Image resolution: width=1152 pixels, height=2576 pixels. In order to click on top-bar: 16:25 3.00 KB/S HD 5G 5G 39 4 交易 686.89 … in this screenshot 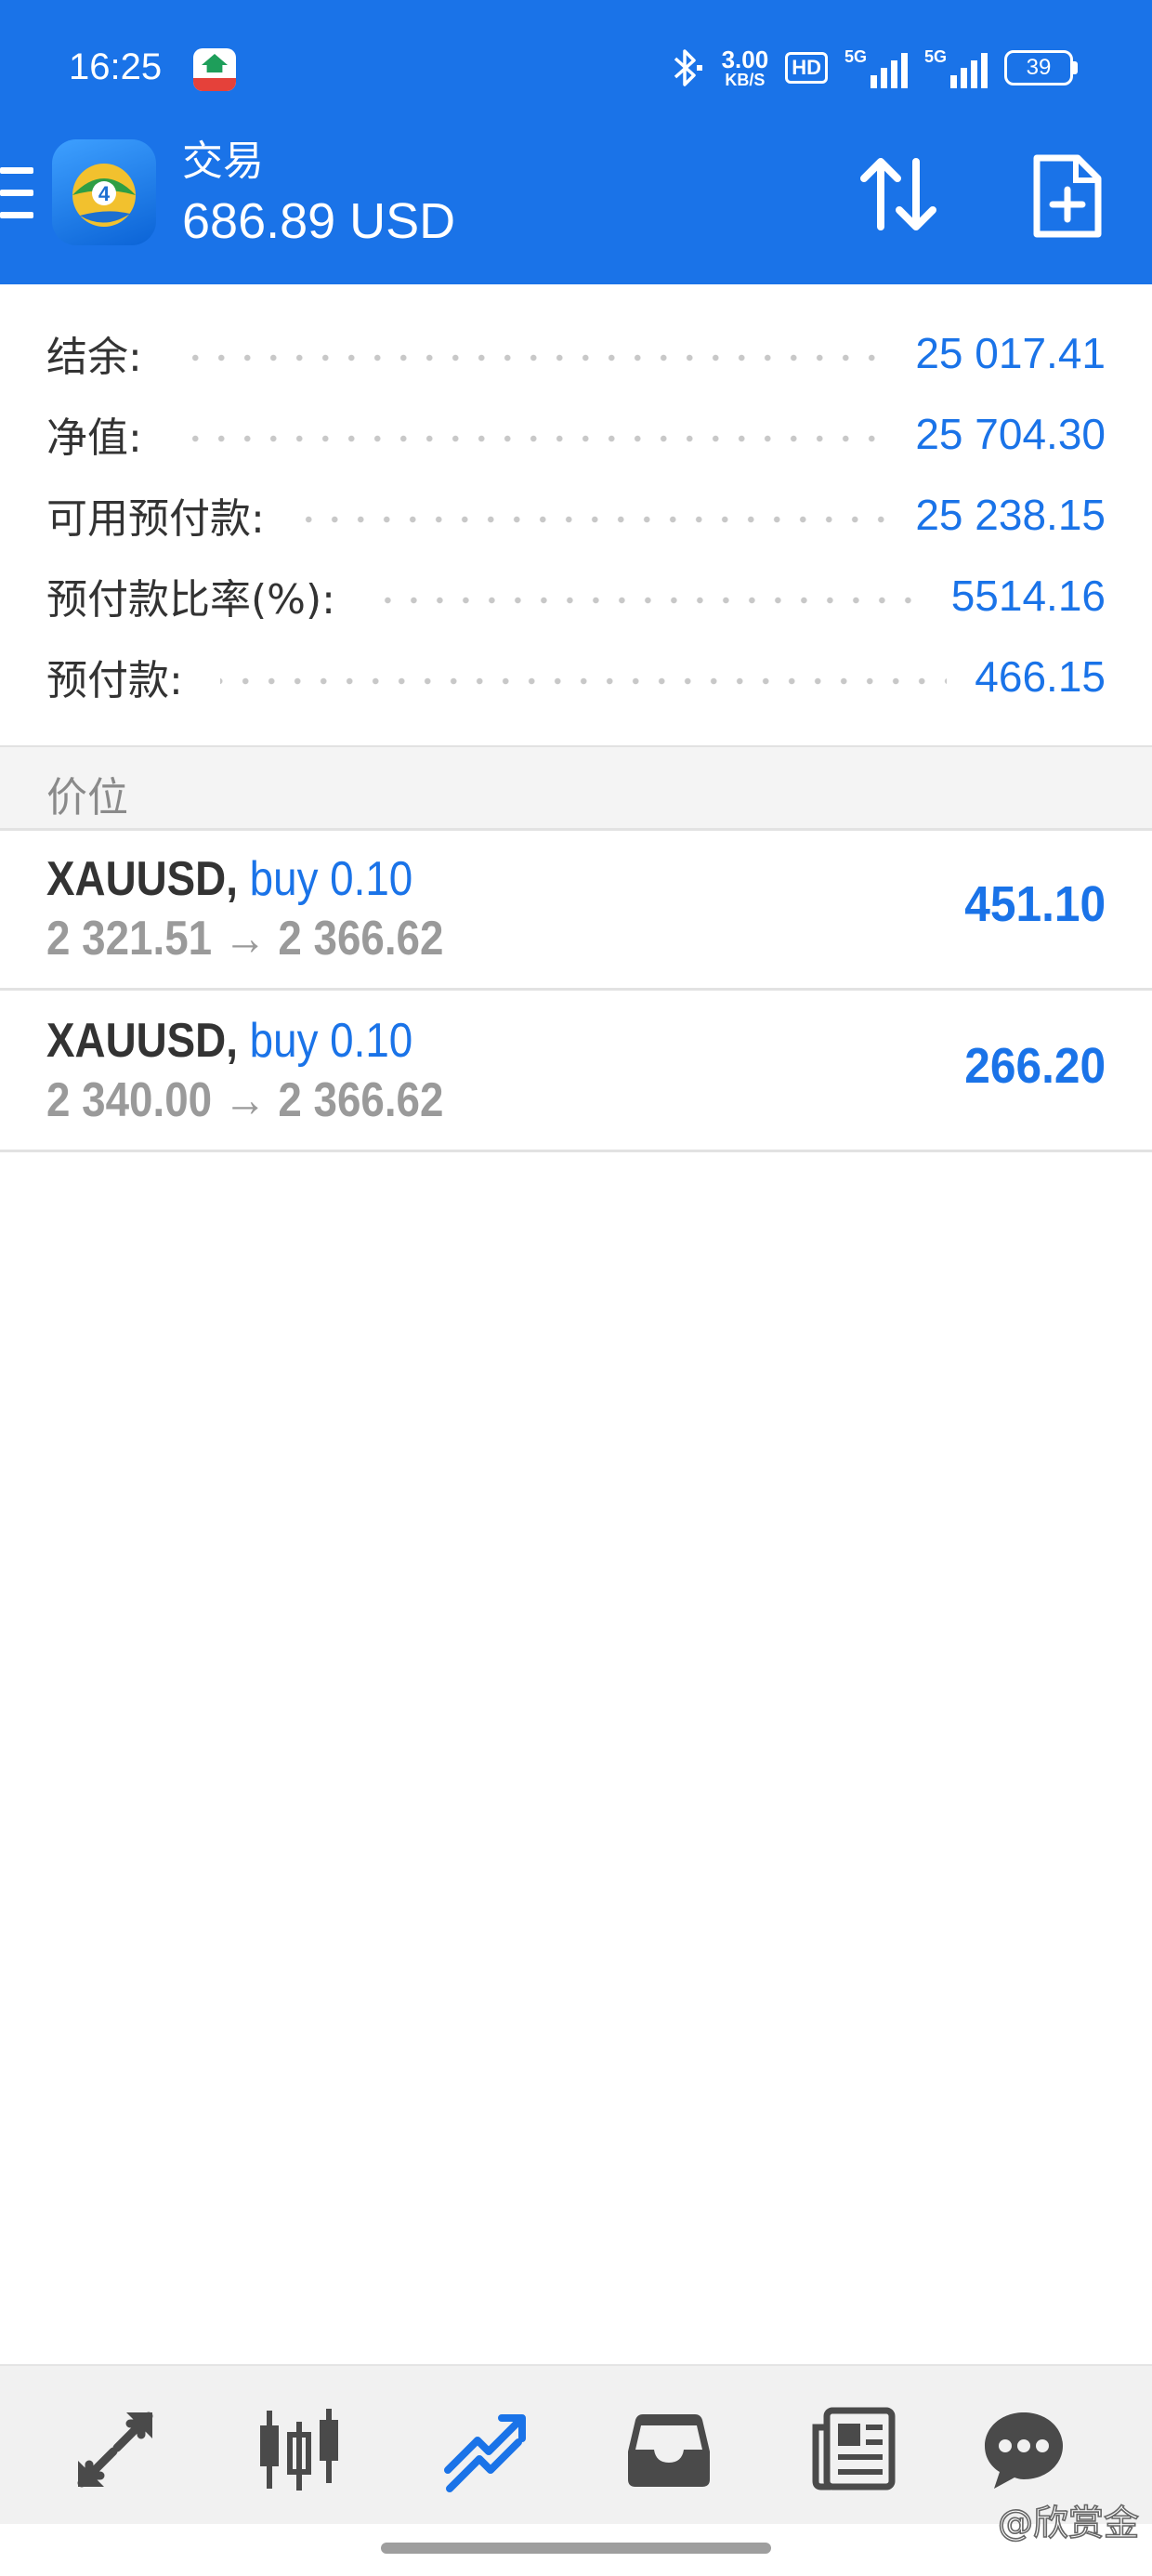, I will do `click(576, 142)`.